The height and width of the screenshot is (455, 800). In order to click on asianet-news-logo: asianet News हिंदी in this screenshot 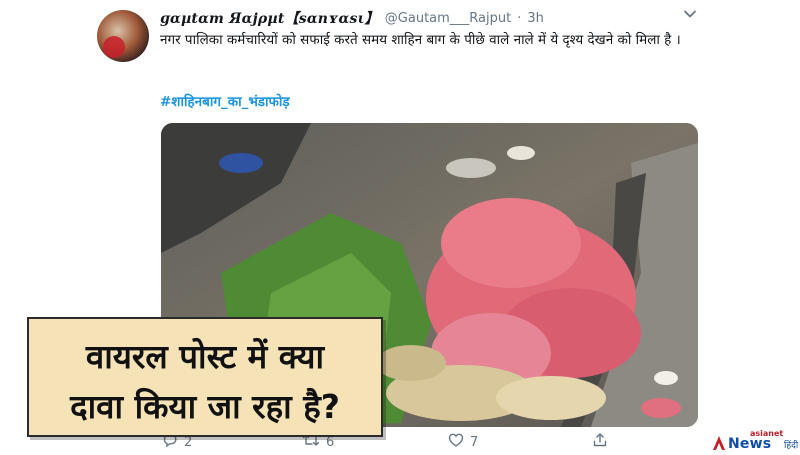, I will do `click(756, 440)`.